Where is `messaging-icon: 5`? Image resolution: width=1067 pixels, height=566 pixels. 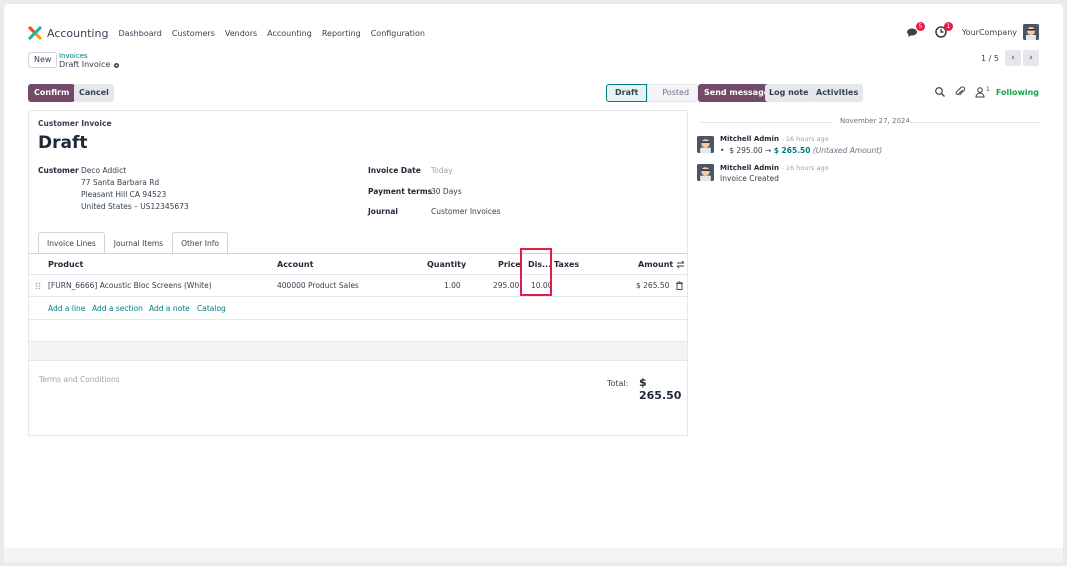 messaging-icon: 5 is located at coordinates (915, 30).